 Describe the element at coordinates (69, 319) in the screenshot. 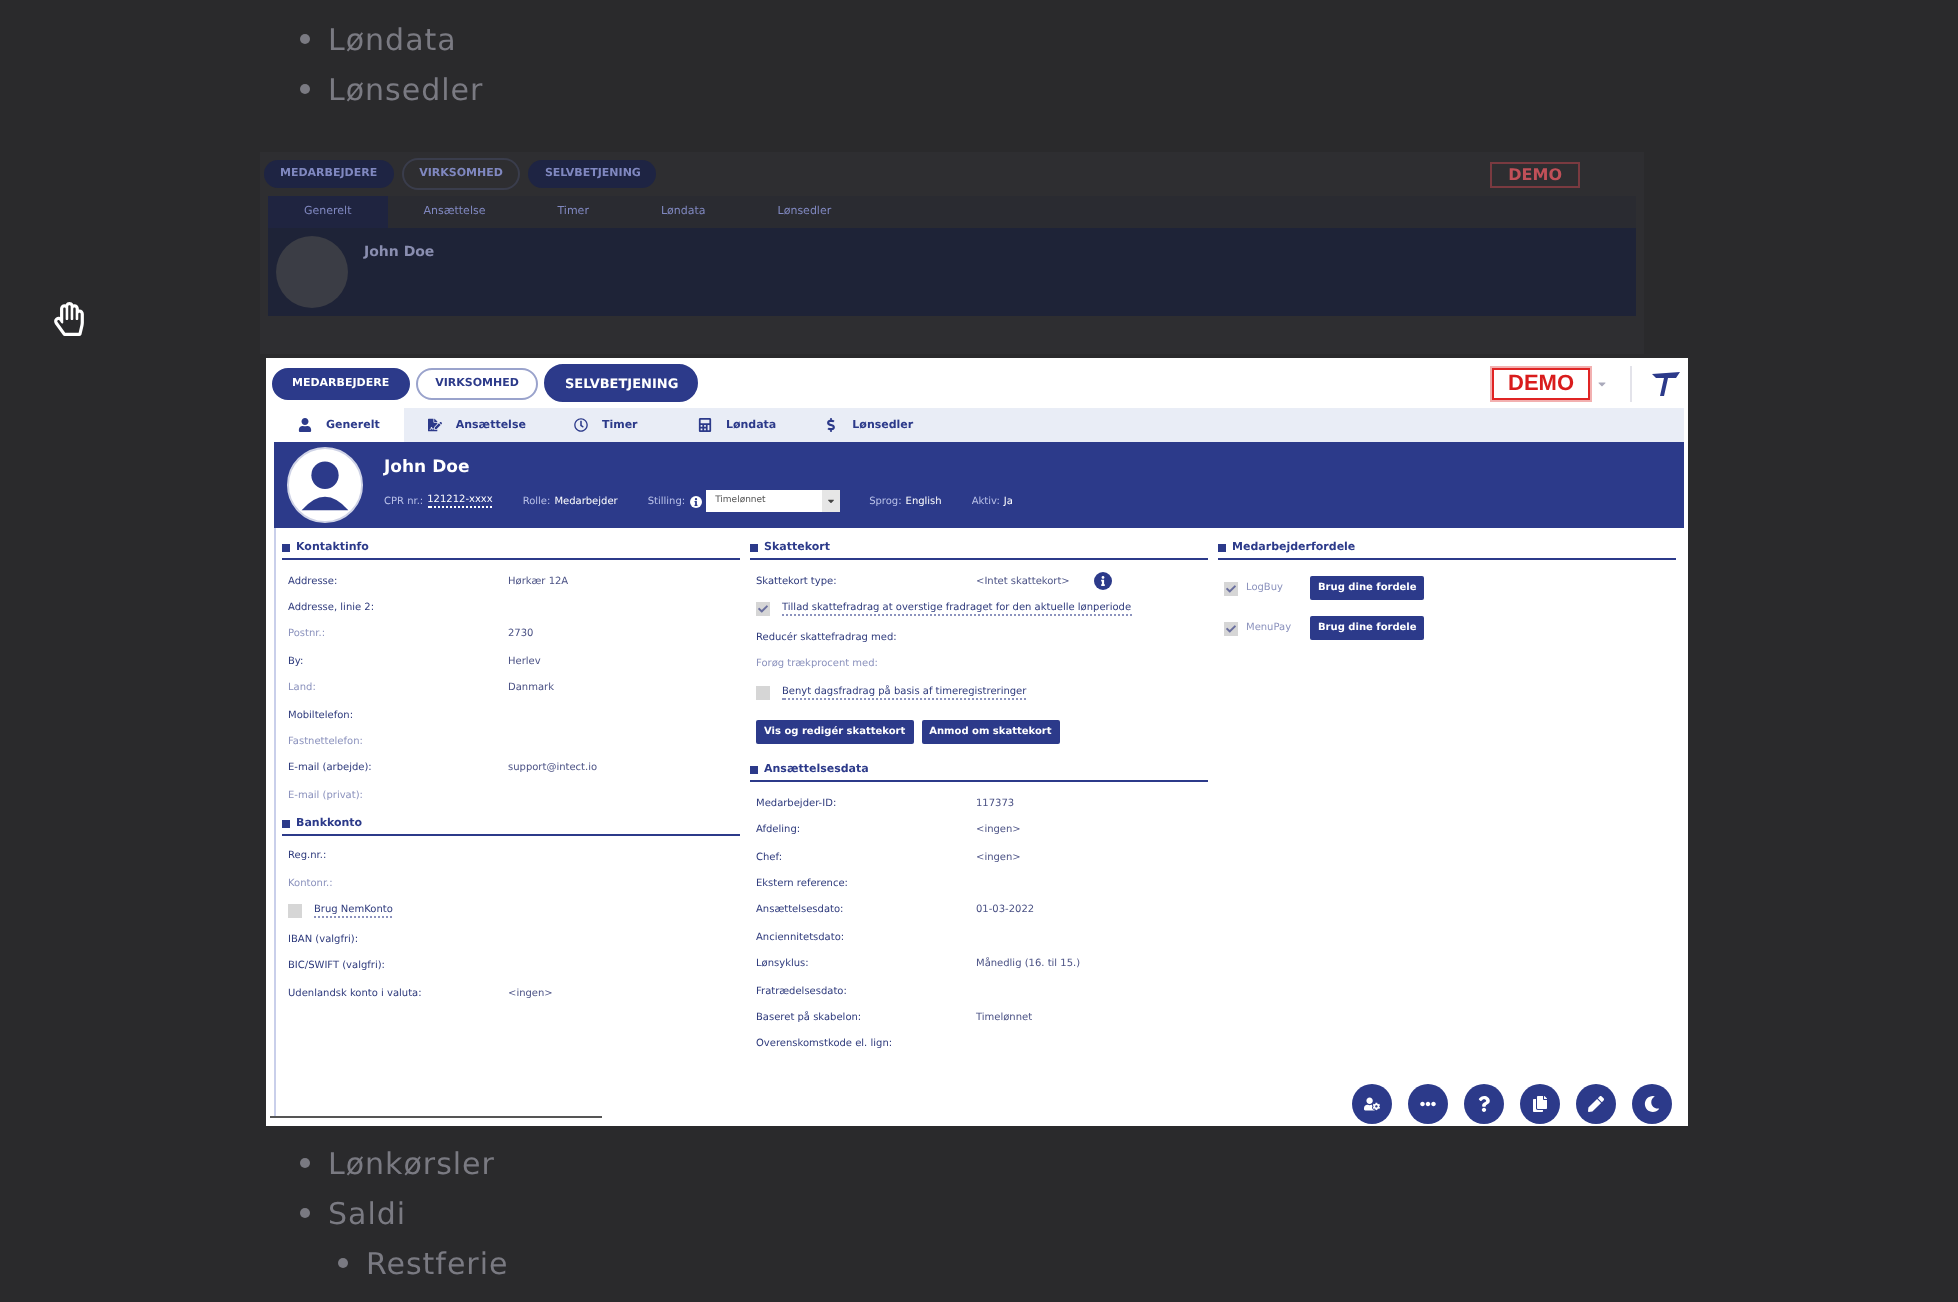

I see `hand-cursor-icon` at that location.